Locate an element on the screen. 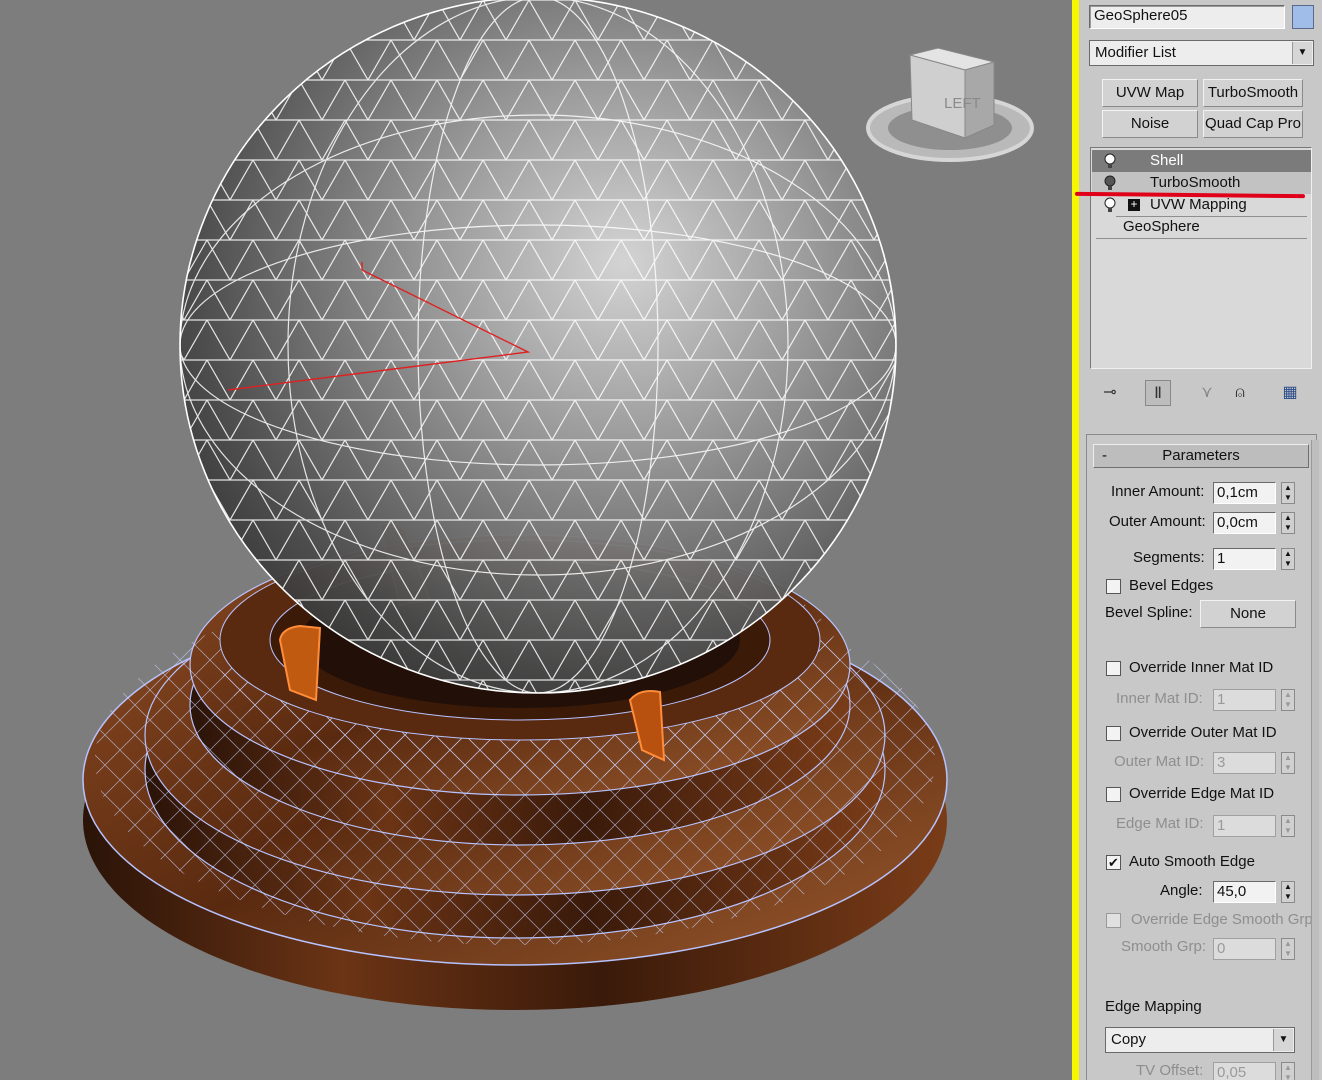 This screenshot has width=1322, height=1080. override-inner-mat-id-label: Override Inner Mat ID is located at coordinates (1201, 667).